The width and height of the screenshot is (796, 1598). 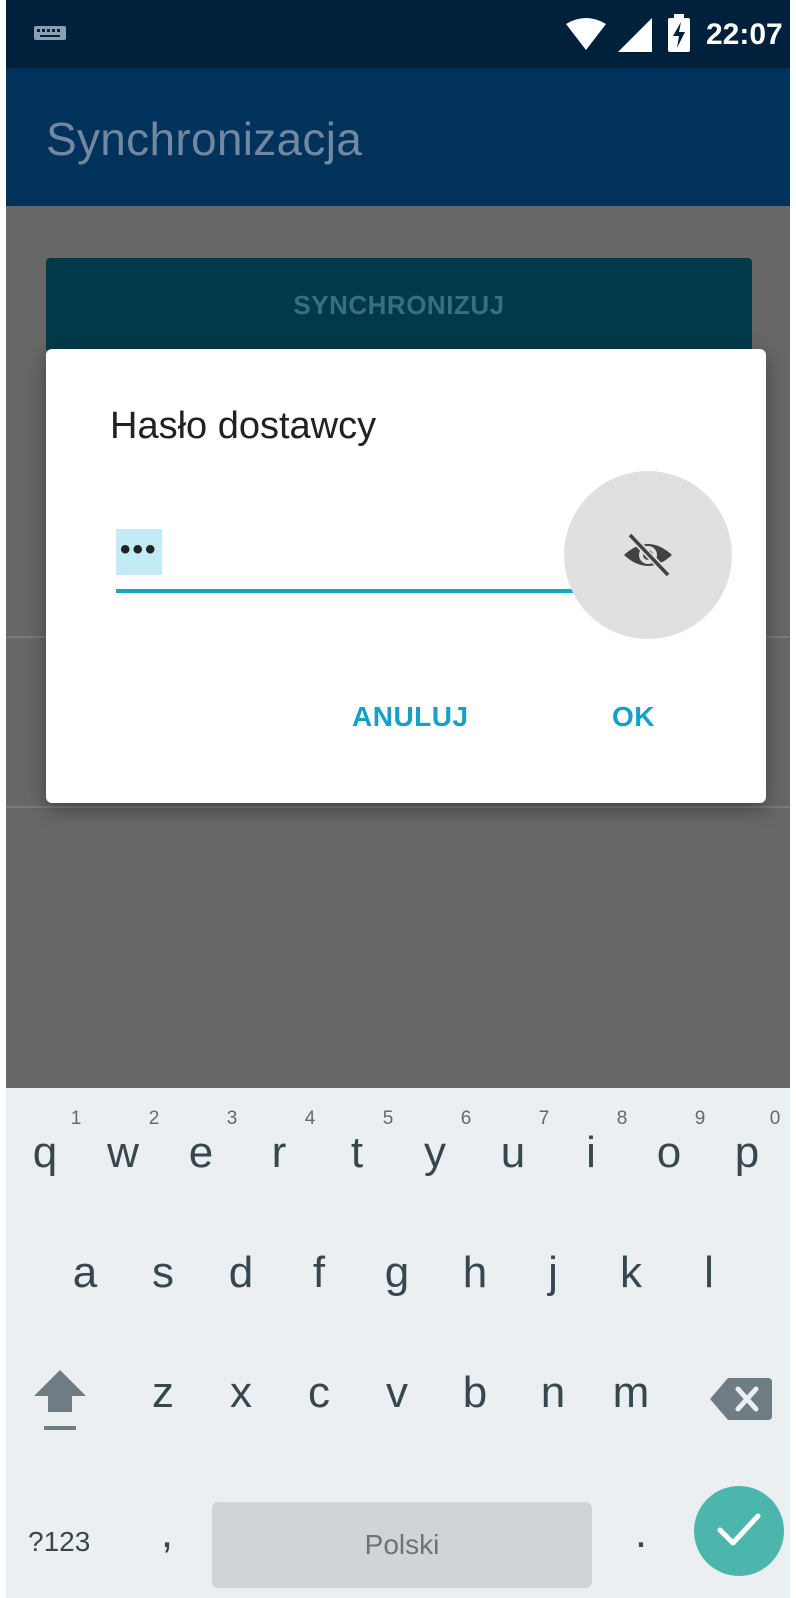 I want to click on key-z: z, so click(x=163, y=1393).